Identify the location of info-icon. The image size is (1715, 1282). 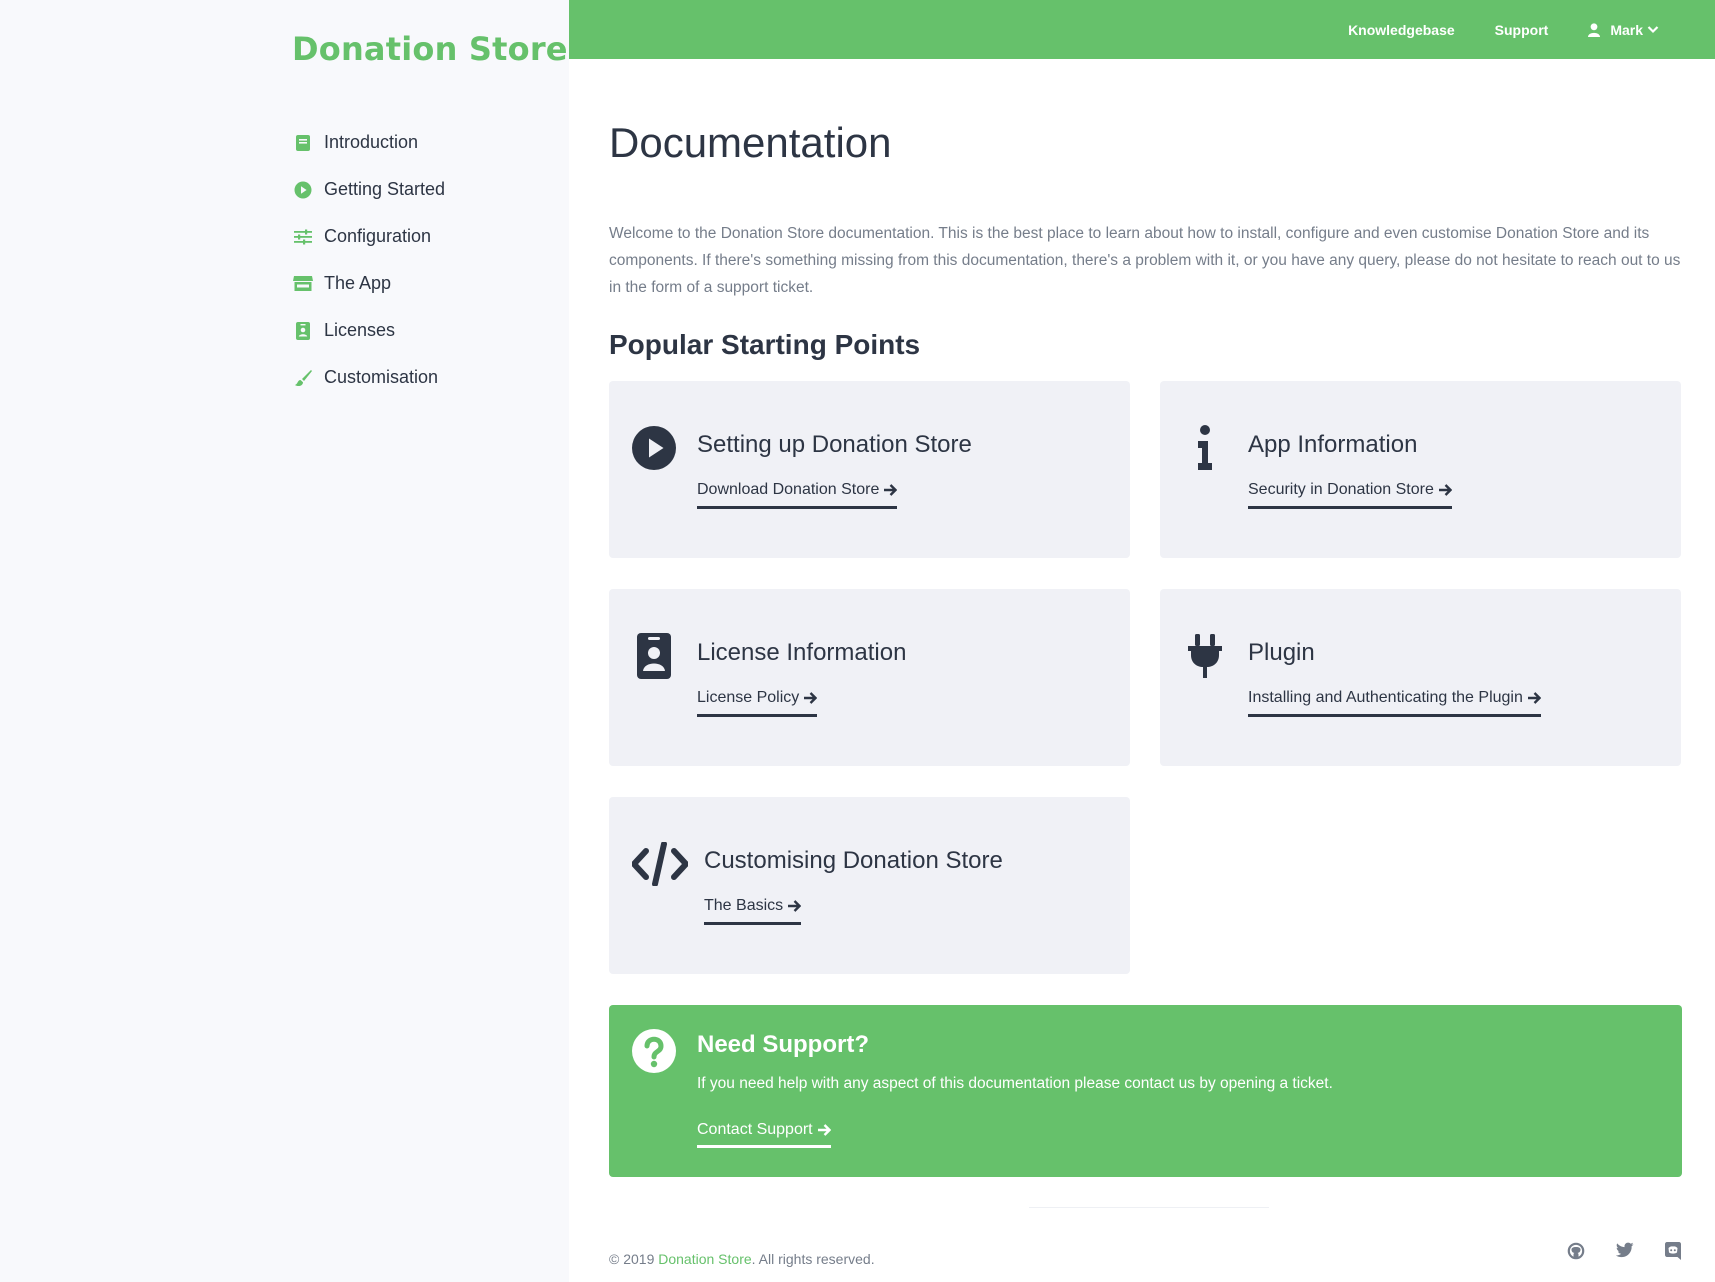
(1205, 448).